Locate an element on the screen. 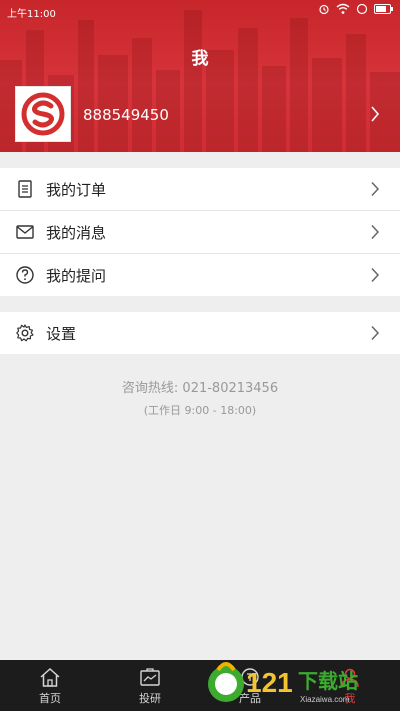 The width and height of the screenshot is (400, 711). status-bar: 上午11:00 is located at coordinates (200, 11).